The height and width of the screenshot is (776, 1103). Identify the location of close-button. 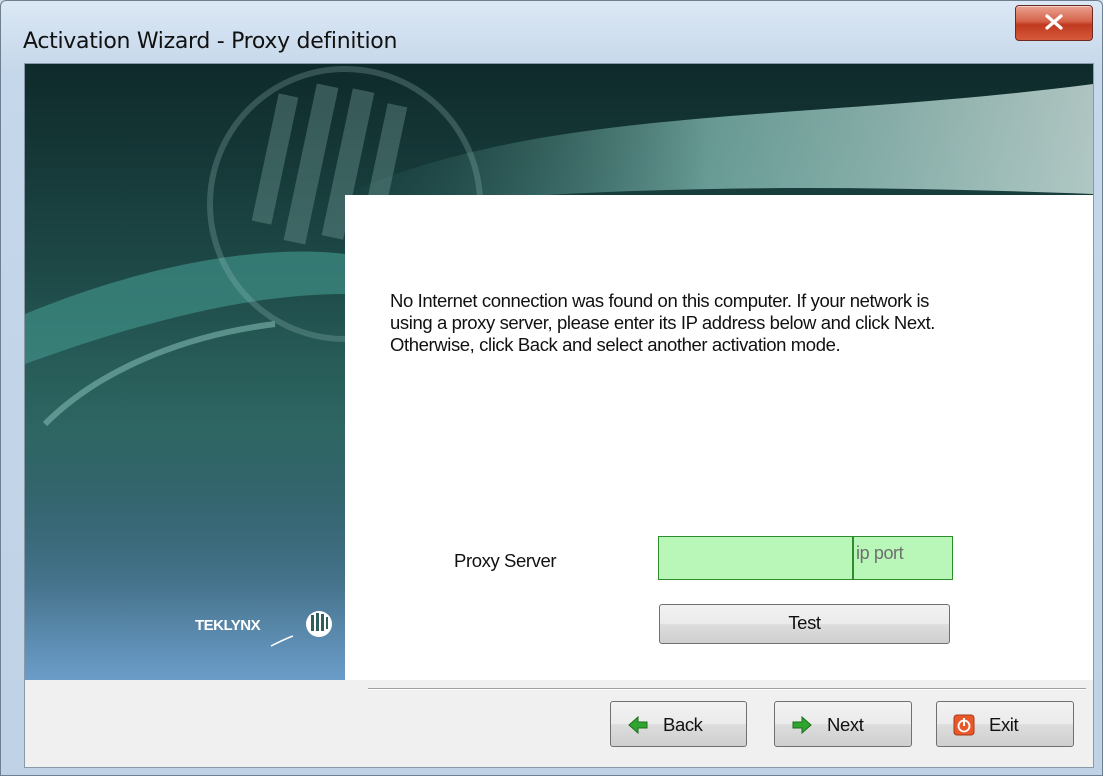
(1054, 23).